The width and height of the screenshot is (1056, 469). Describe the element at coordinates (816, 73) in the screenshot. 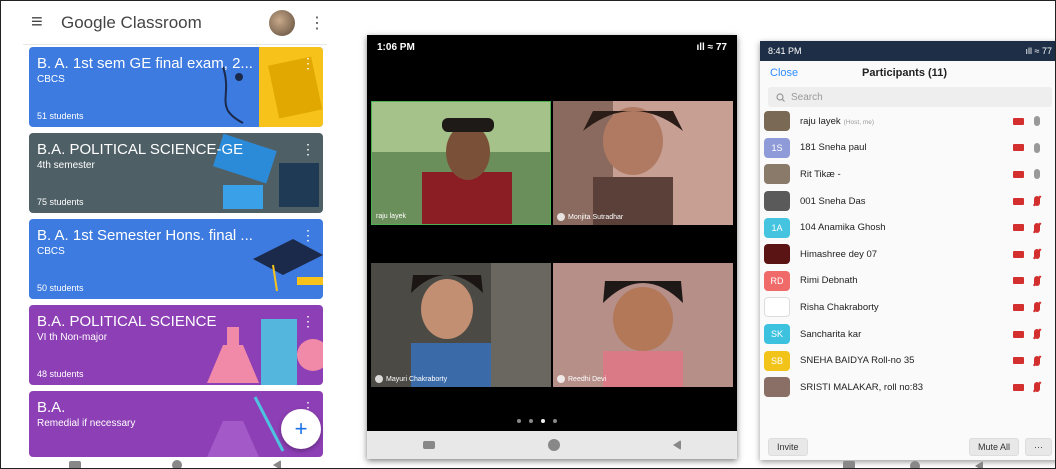

I see `close-button: Close` at that location.